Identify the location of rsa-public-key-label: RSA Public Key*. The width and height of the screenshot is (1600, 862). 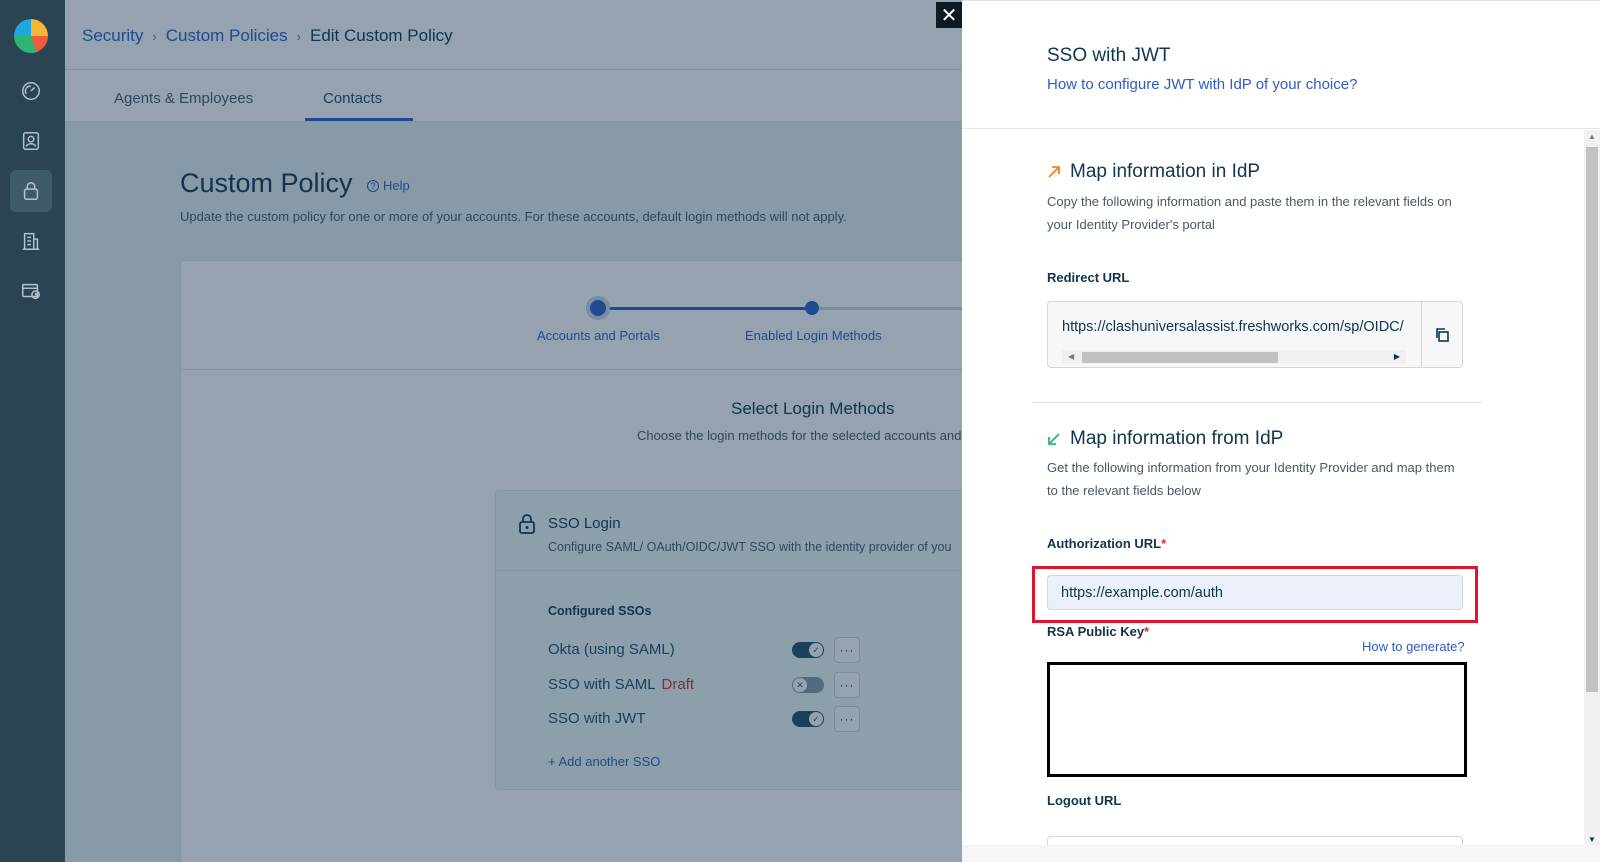
(1098, 631).